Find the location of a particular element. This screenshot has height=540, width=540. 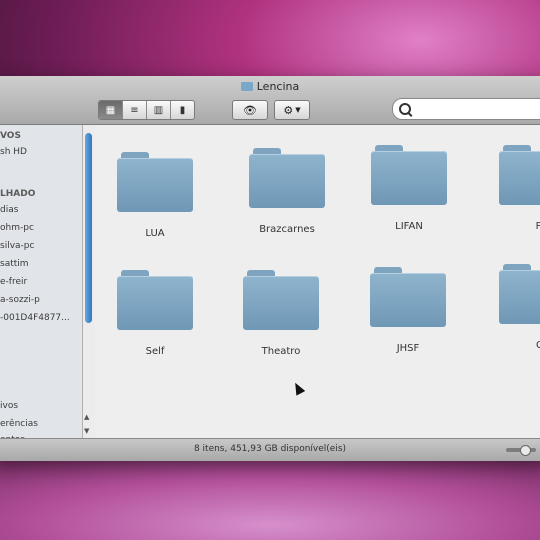

cover-flow-button: ▮ is located at coordinates (182, 110).